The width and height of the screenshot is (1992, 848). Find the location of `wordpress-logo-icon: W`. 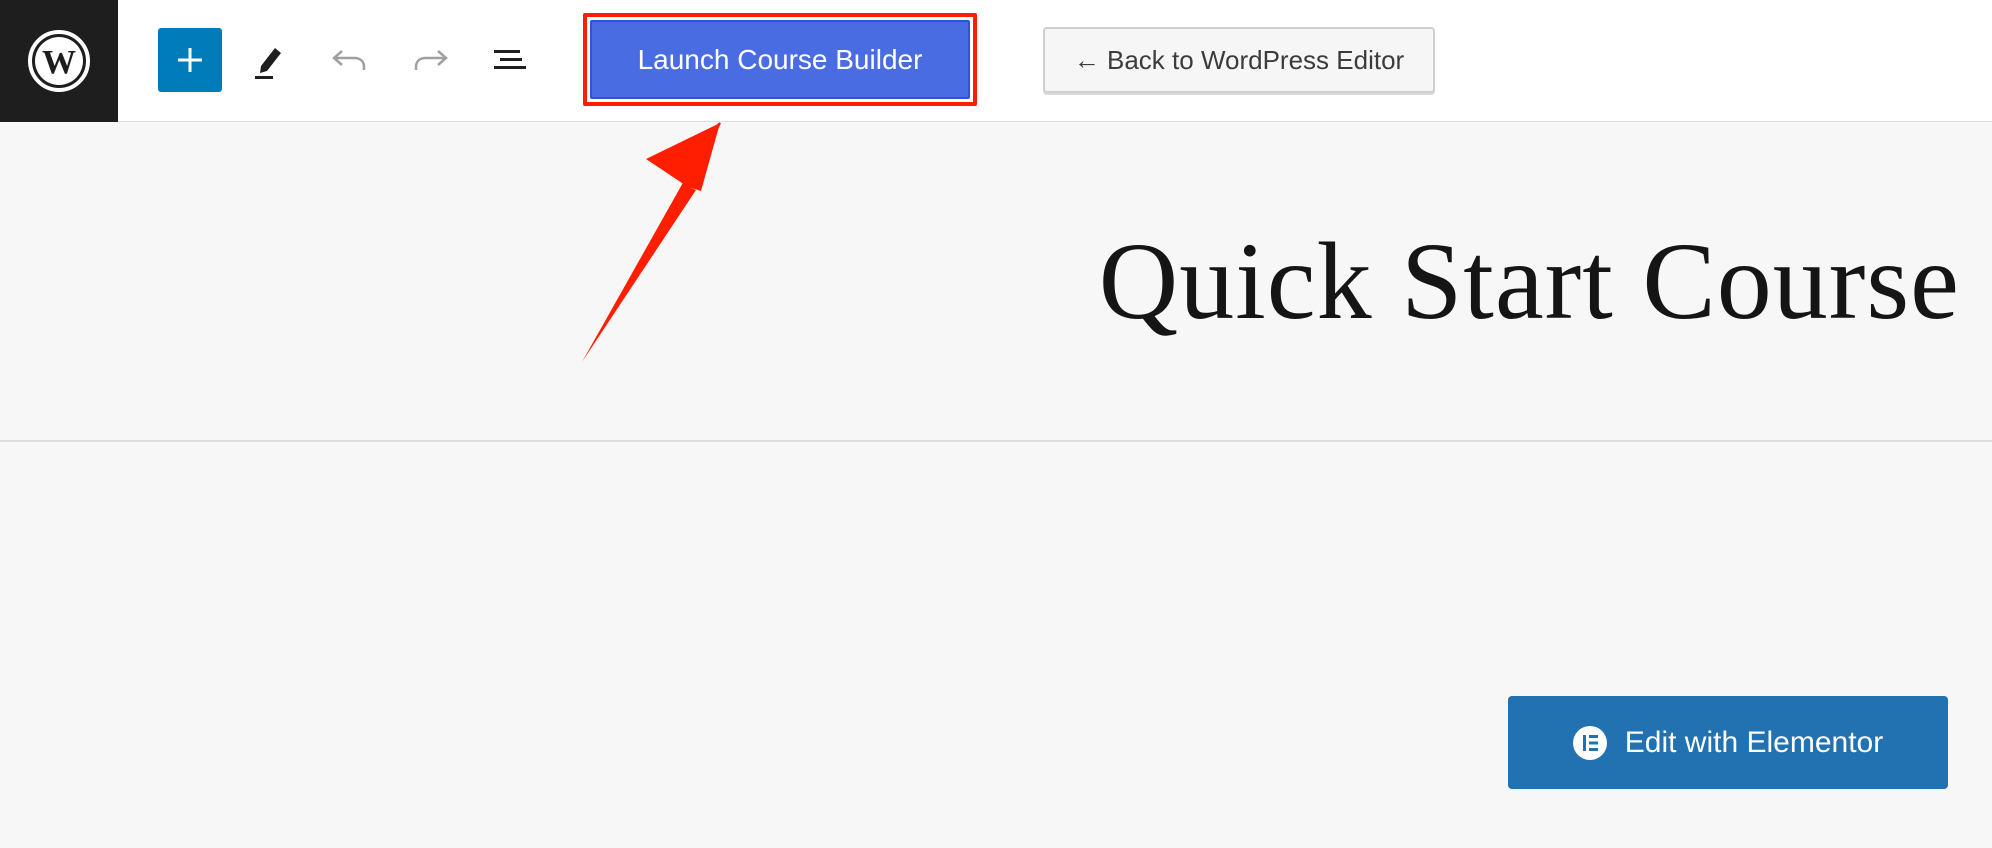

wordpress-logo-icon: W is located at coordinates (59, 61).